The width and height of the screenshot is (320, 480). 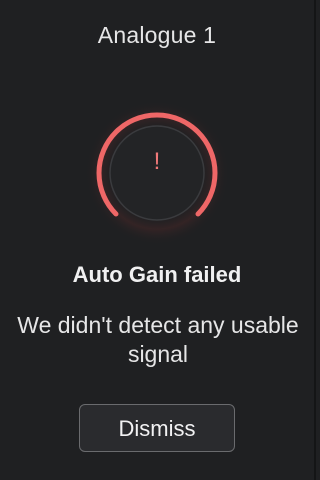 I want to click on warning-exclamation-icon: !, so click(x=157, y=161).